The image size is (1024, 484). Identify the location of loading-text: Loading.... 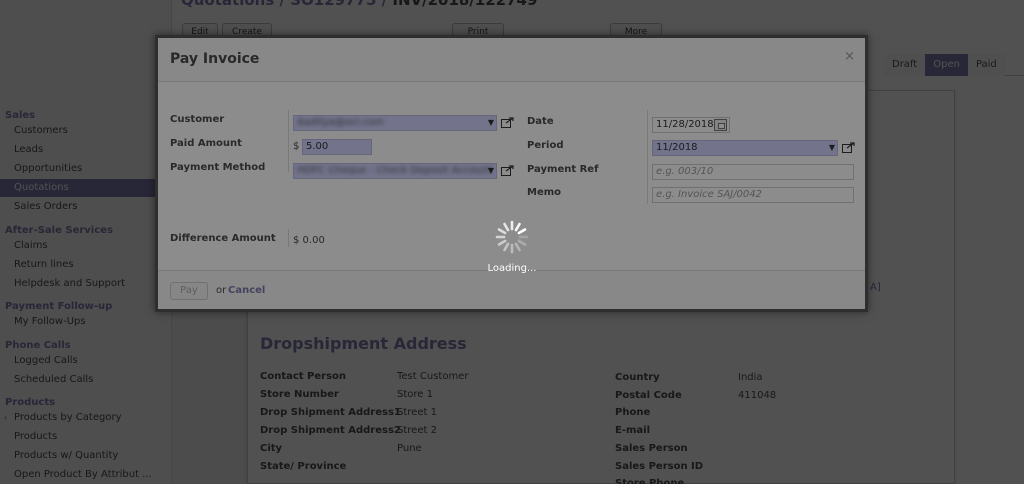
(512, 268).